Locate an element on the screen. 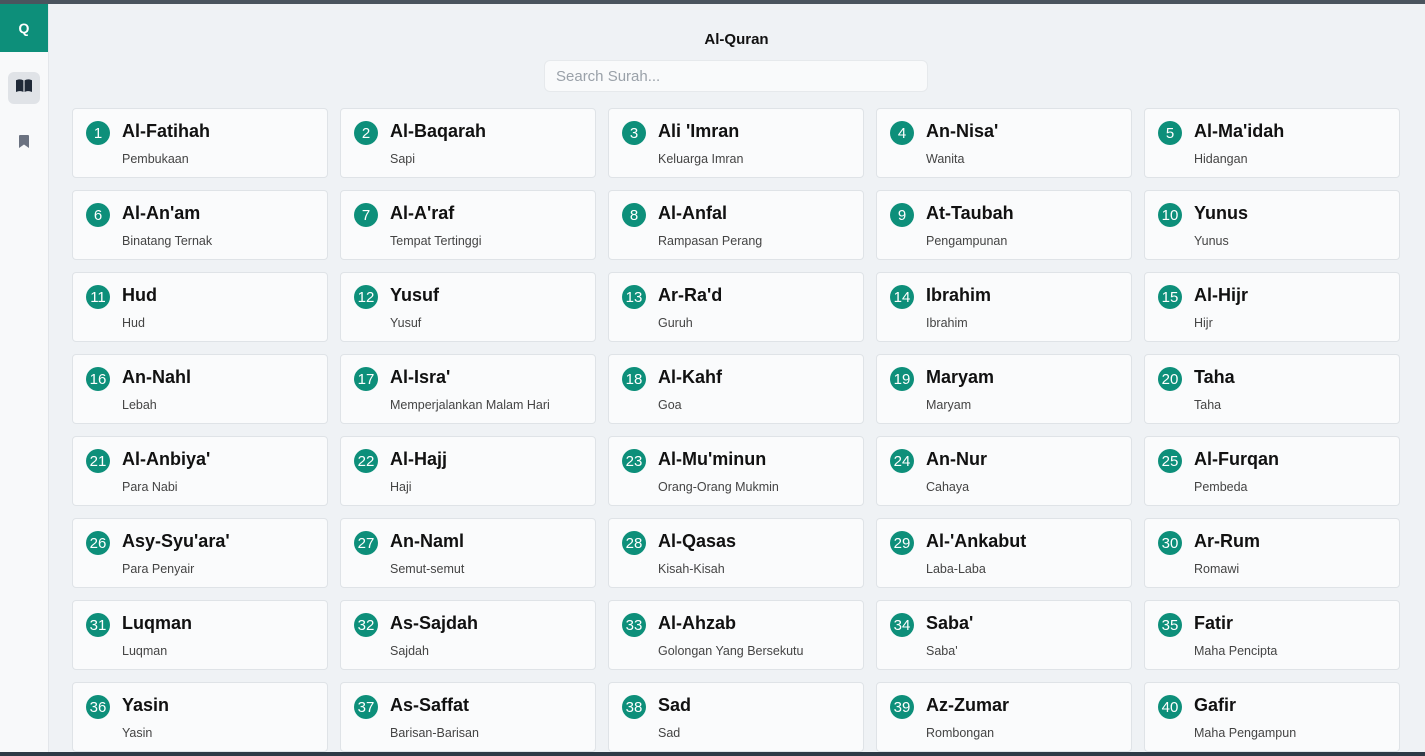  bookmark-icon is located at coordinates (24, 144).